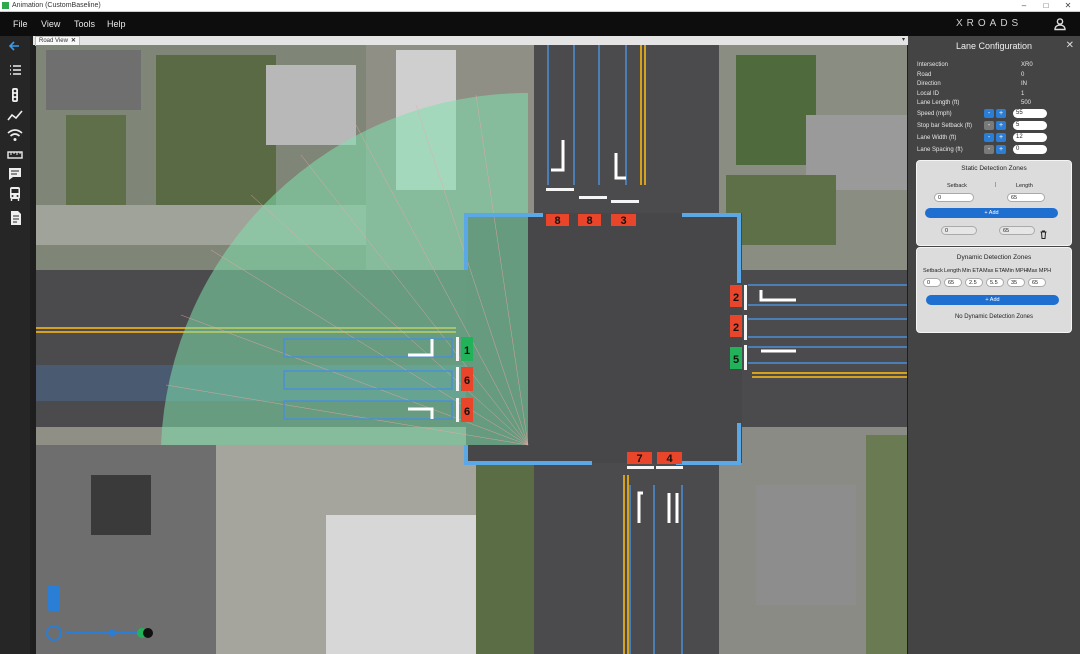 Image resolution: width=1080 pixels, height=654 pixels. I want to click on static-zones-title: Static Detection Zones, so click(994, 168).